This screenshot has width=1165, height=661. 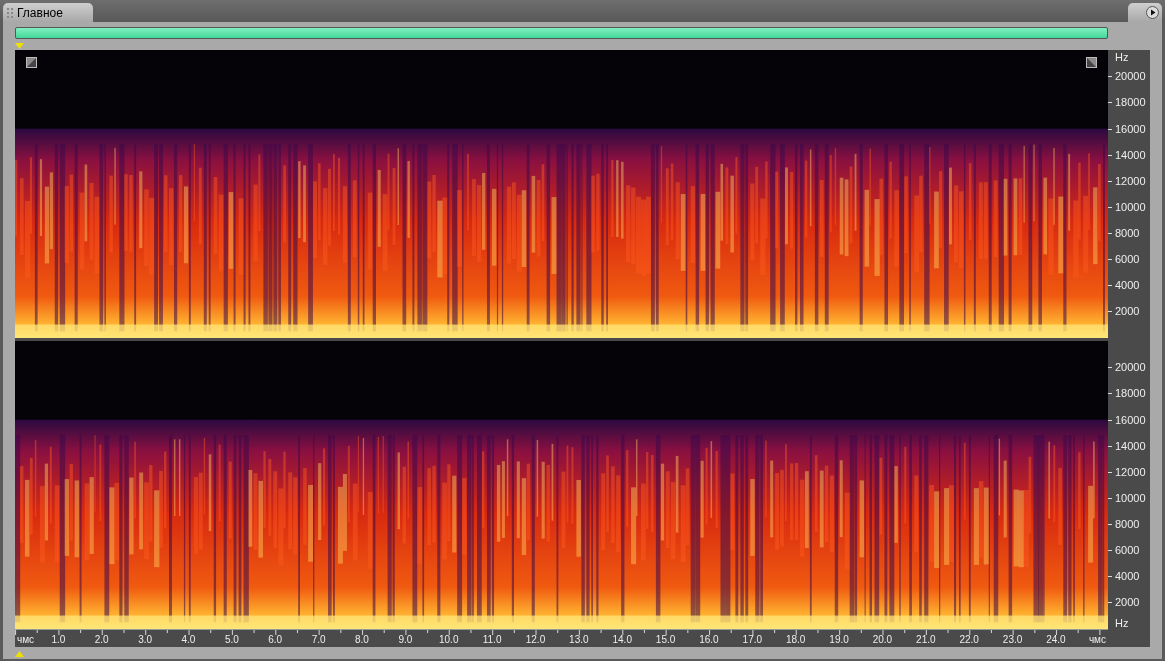 What do you see at coordinates (752, 640) in the screenshot?
I see `time-label: 17.0` at bounding box center [752, 640].